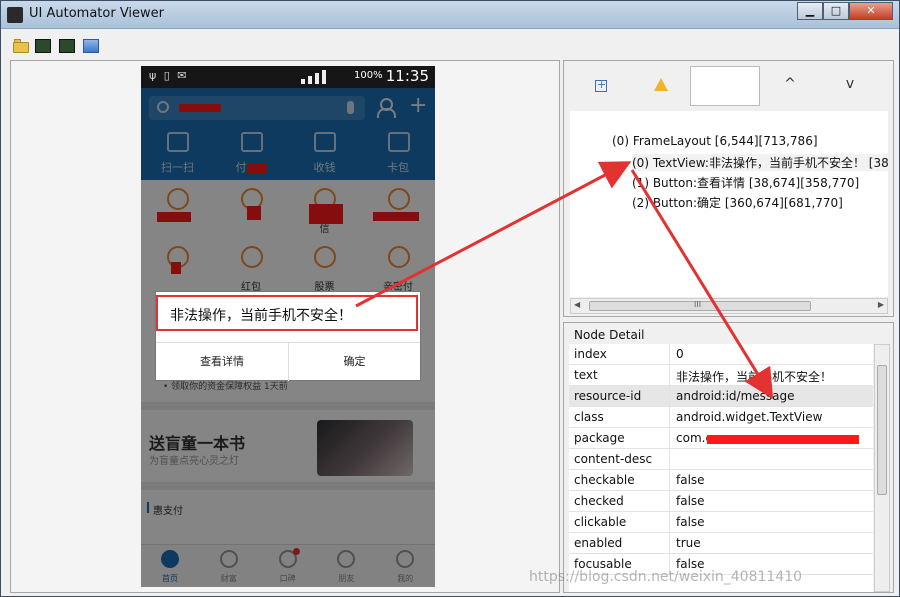 Image resolution: width=900 pixels, height=597 pixels. Describe the element at coordinates (725, 86) in the screenshot. I see `node-search-input` at that location.